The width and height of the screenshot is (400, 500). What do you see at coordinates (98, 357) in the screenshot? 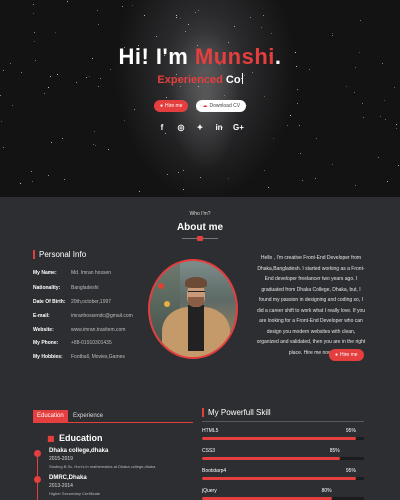
I see `info-value: Football, Movies,Games` at bounding box center [98, 357].